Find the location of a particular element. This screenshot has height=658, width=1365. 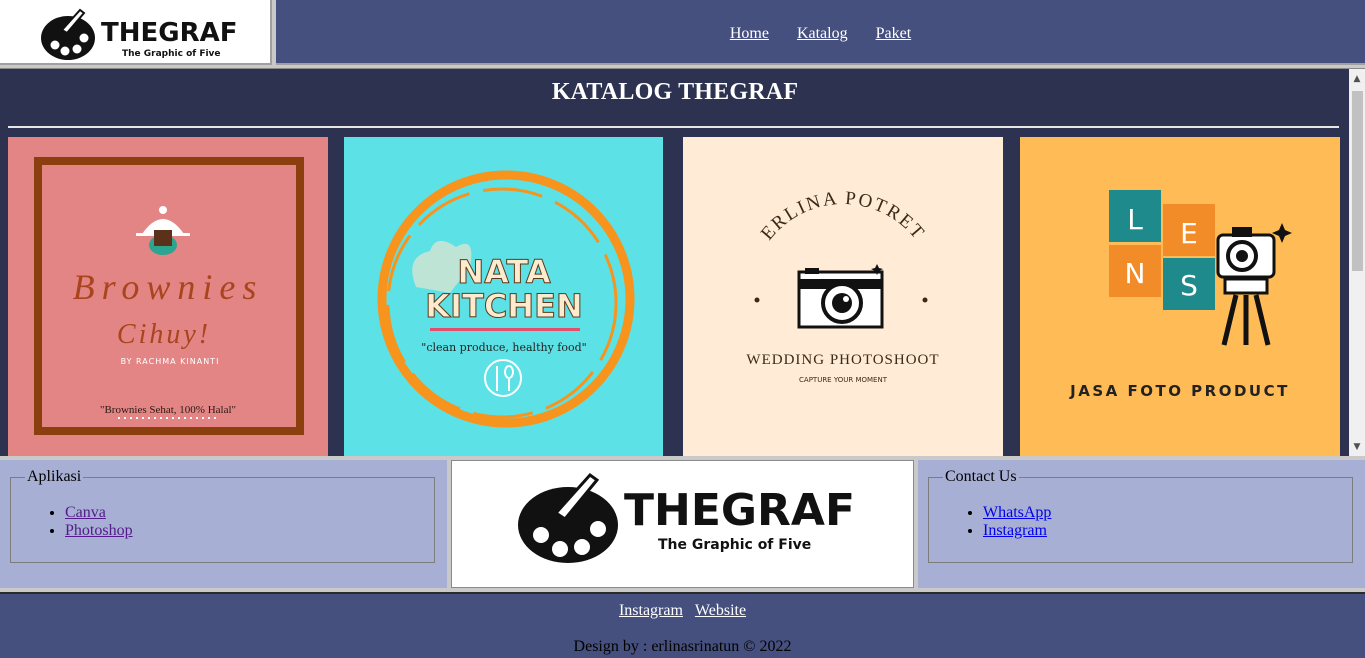

aplikasi-list: Canva Photoshop is located at coordinates (222, 522).